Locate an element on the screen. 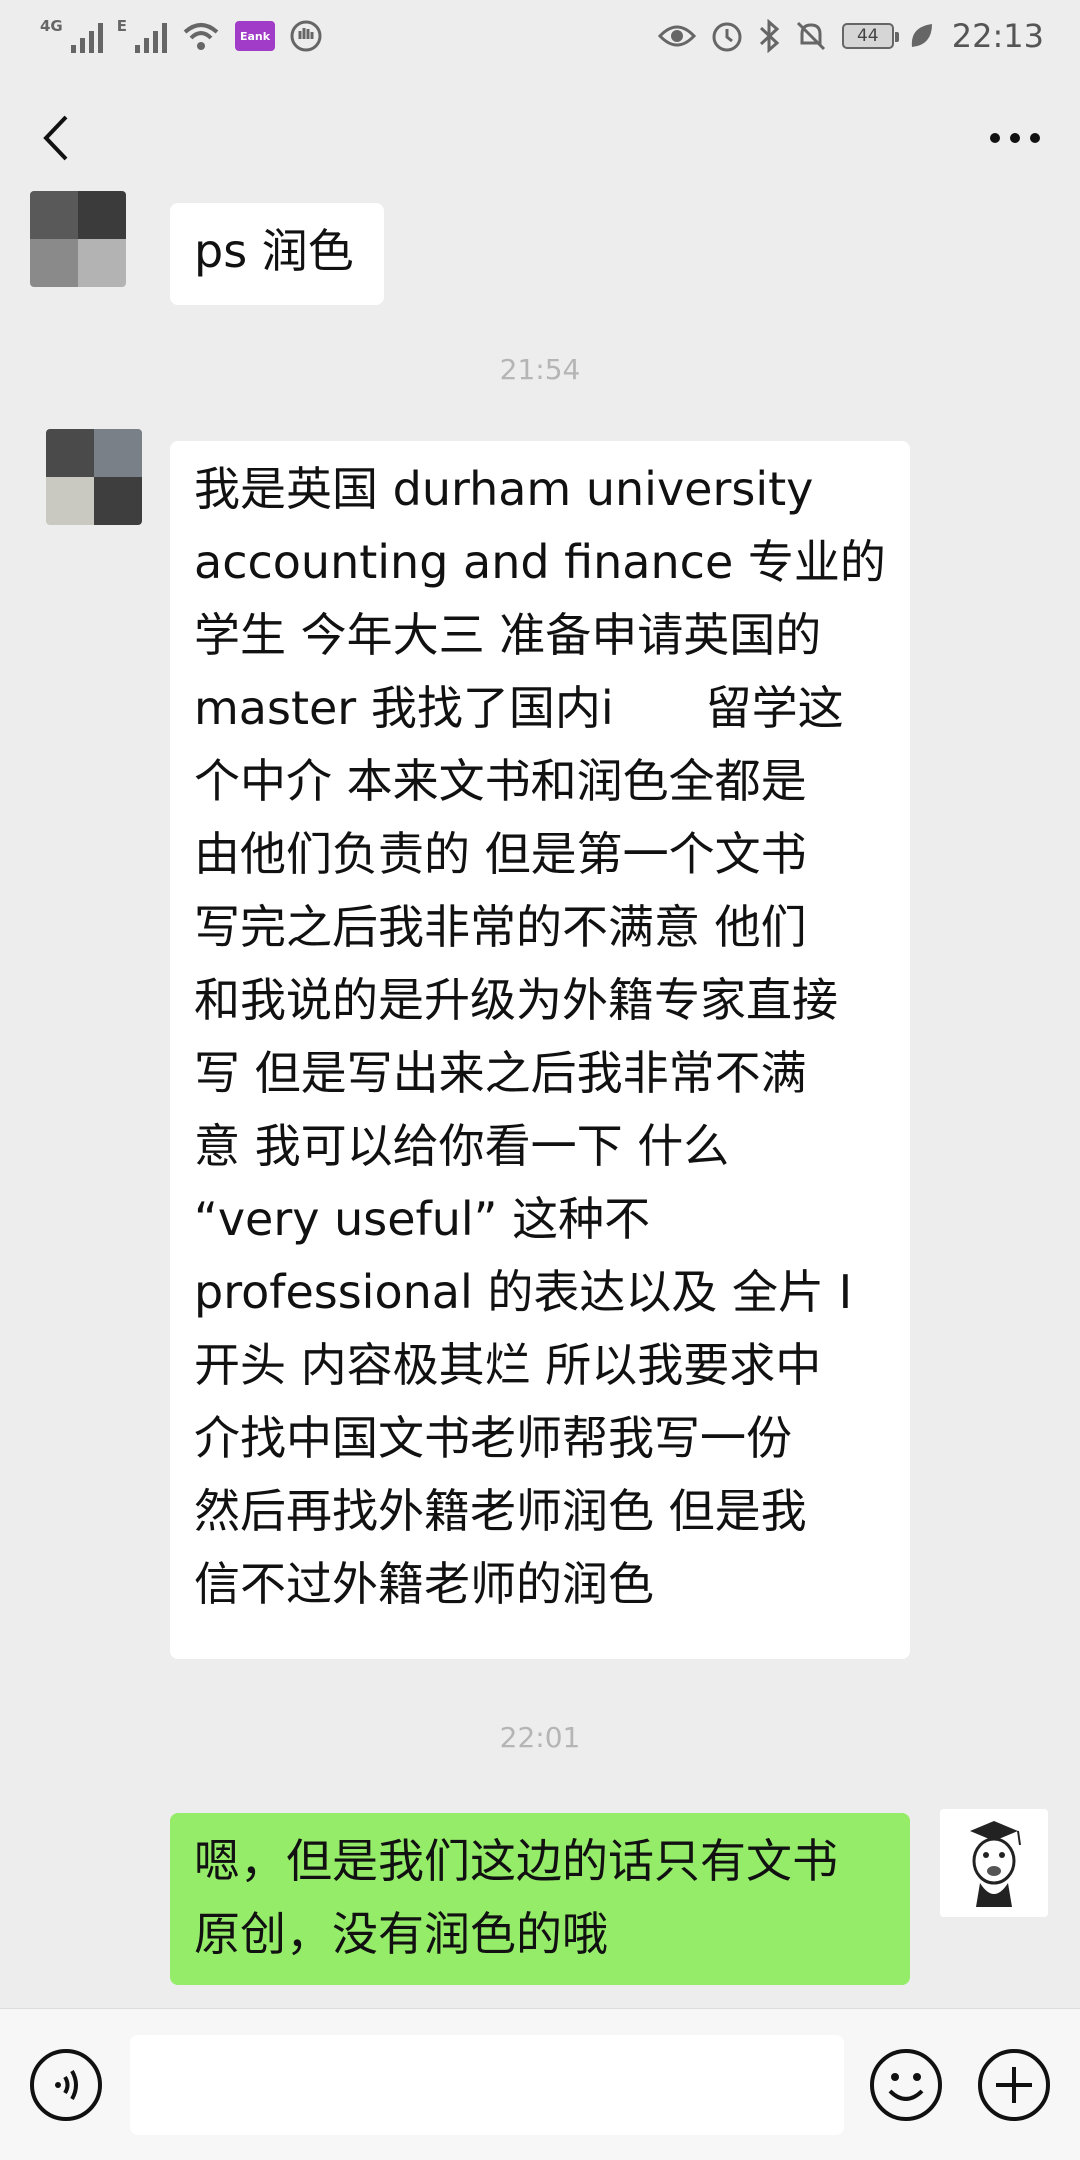 The height and width of the screenshot is (2160, 1080). status-bar: 4G E Eank 44 22:13 is located at coordinates (540, 36).